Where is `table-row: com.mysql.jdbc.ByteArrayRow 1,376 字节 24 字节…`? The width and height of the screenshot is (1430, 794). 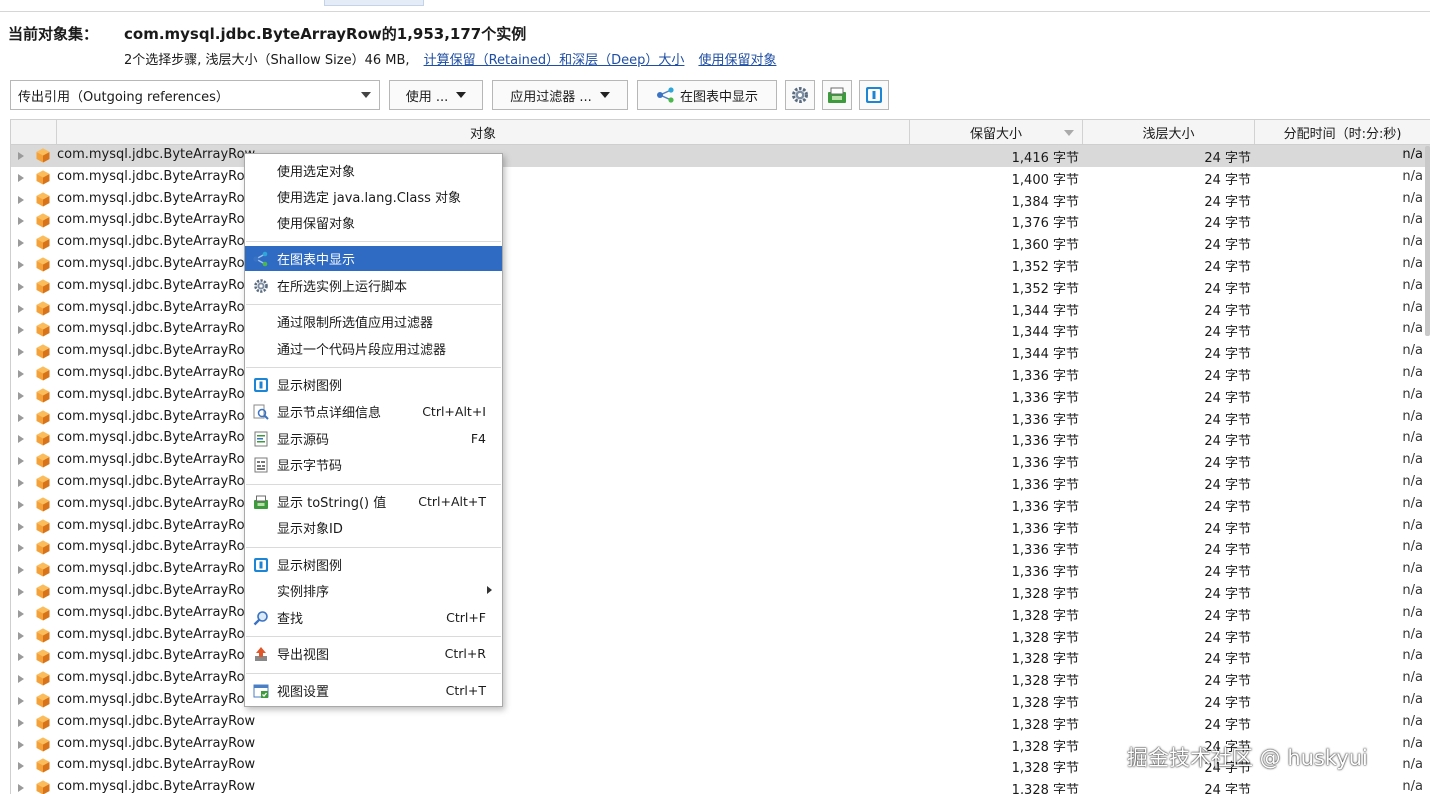 table-row: com.mysql.jdbc.ByteArrayRow 1,376 字节 24 字节… is located at coordinates (720, 221).